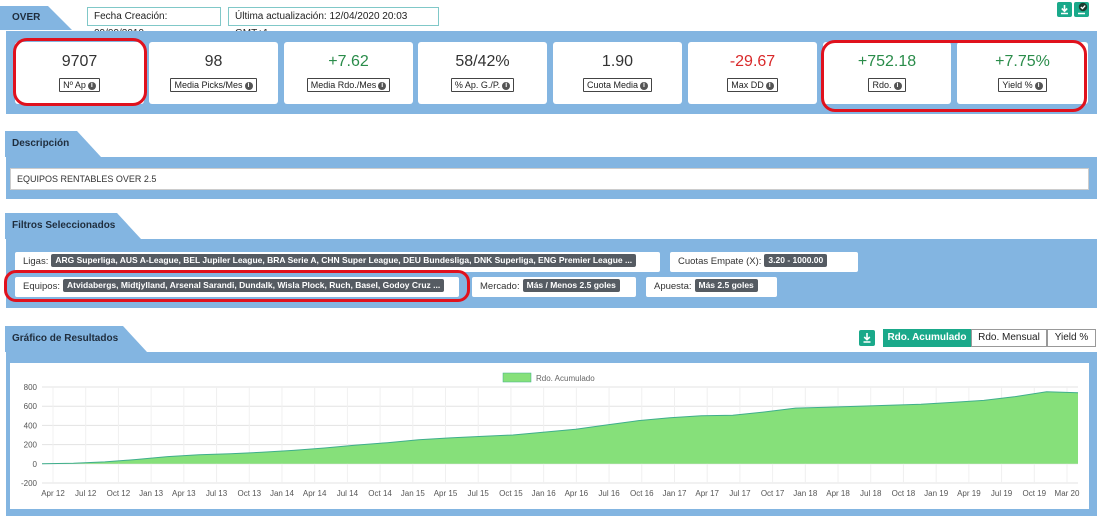  What do you see at coordinates (927, 338) in the screenshot?
I see `tab-rdo-acumulado: Rdo. Acumulado` at bounding box center [927, 338].